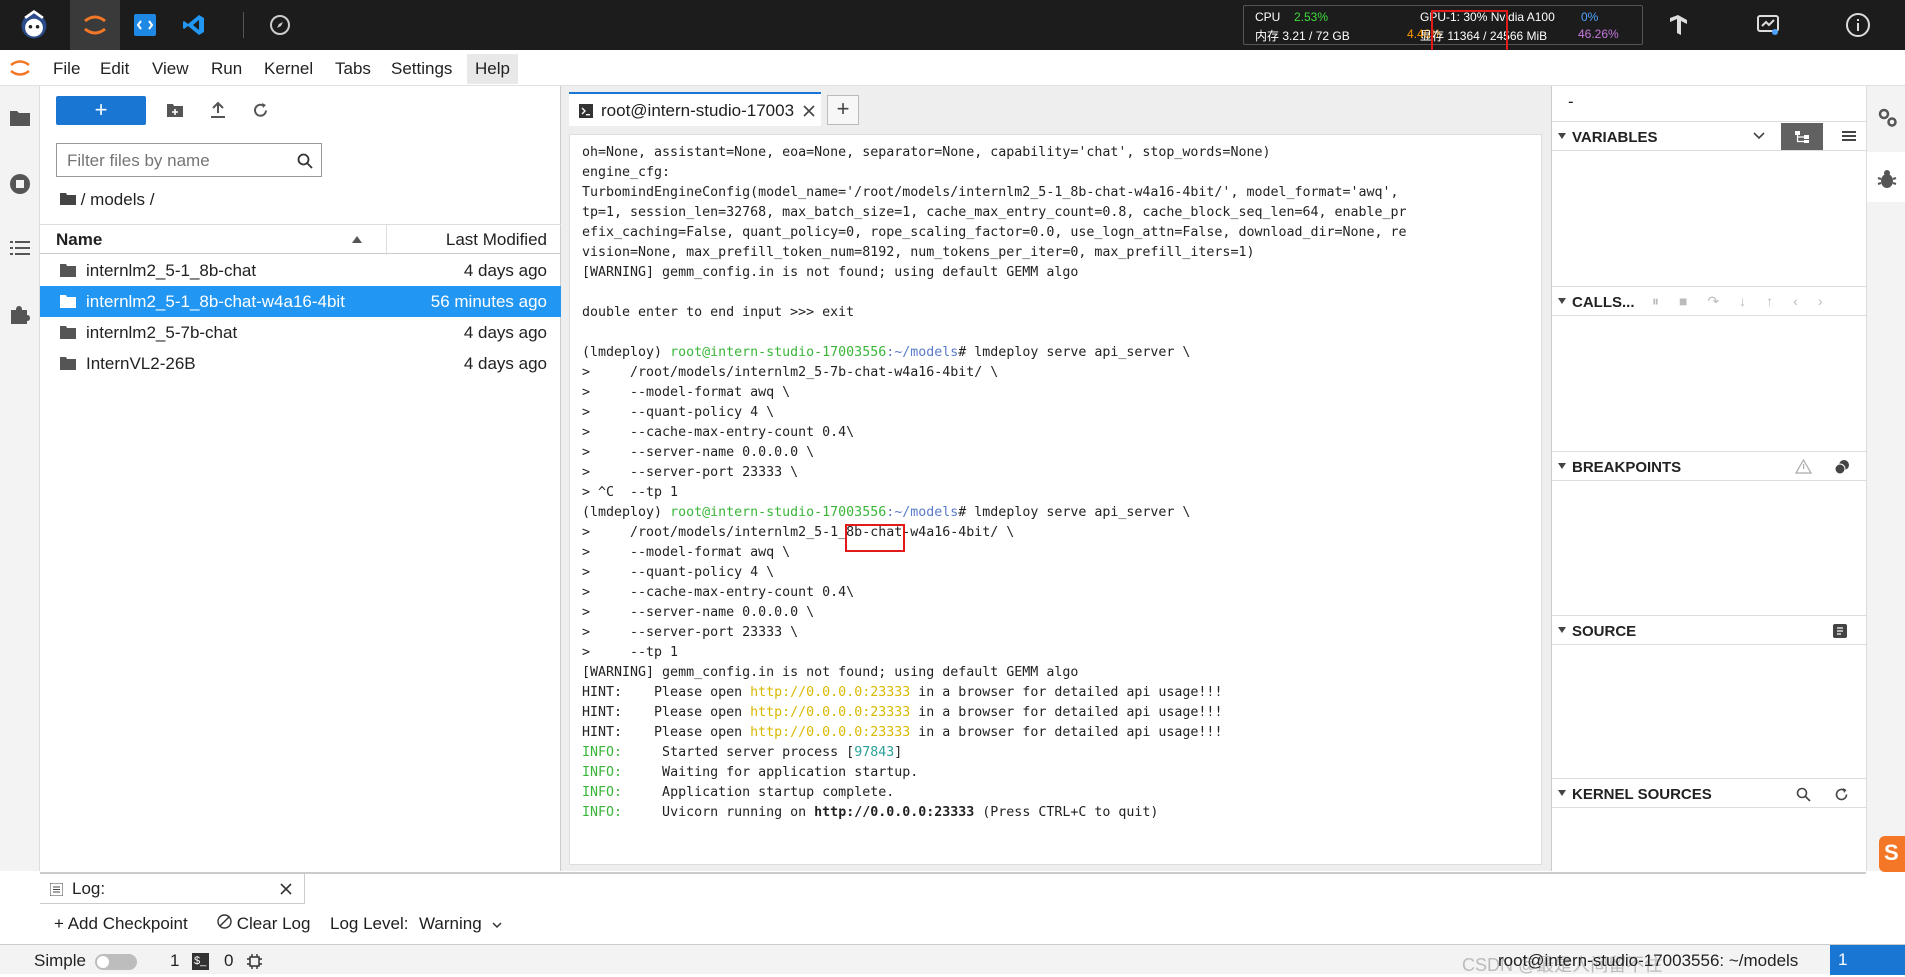 This screenshot has width=1905, height=977. I want to click on breadcrumb-path: / models /, so click(118, 199).